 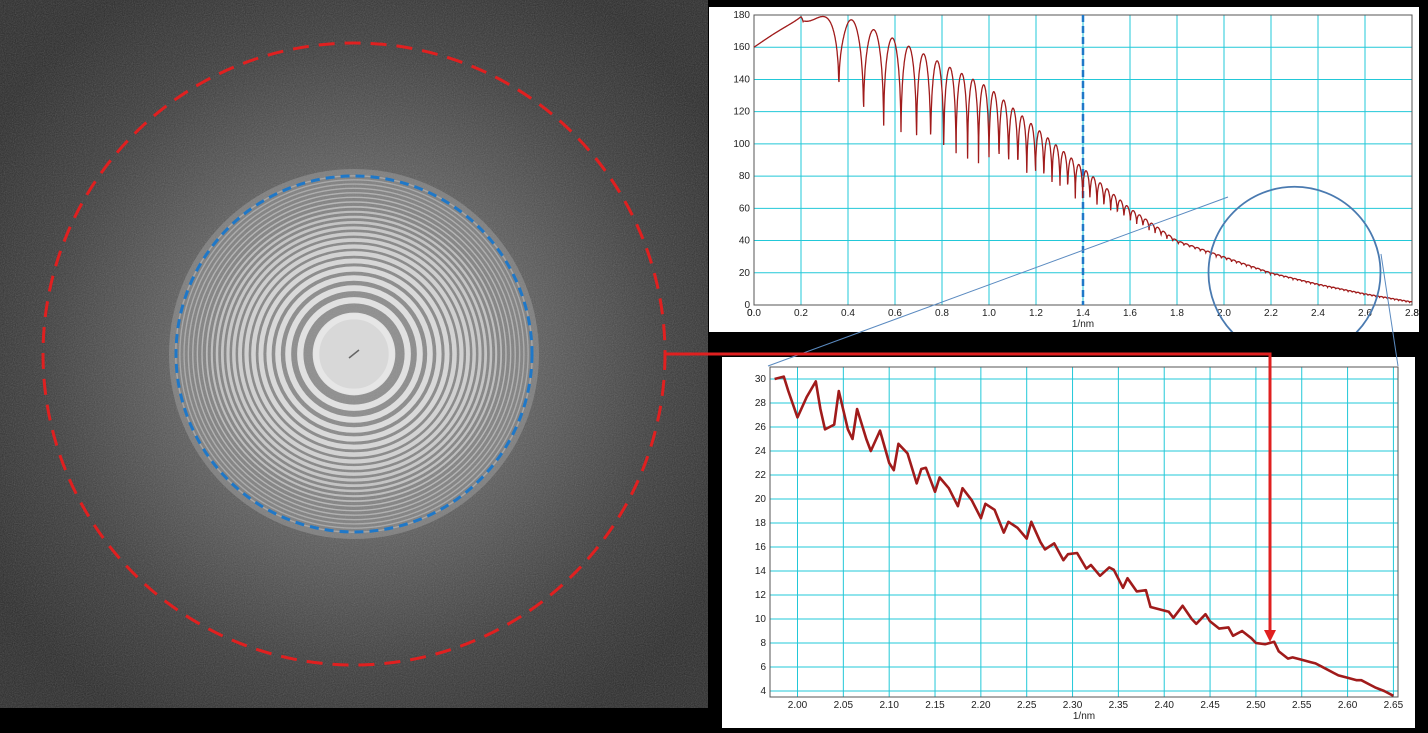 What do you see at coordinates (754, 313) in the screenshot?
I see `x-tick-label: 0.0` at bounding box center [754, 313].